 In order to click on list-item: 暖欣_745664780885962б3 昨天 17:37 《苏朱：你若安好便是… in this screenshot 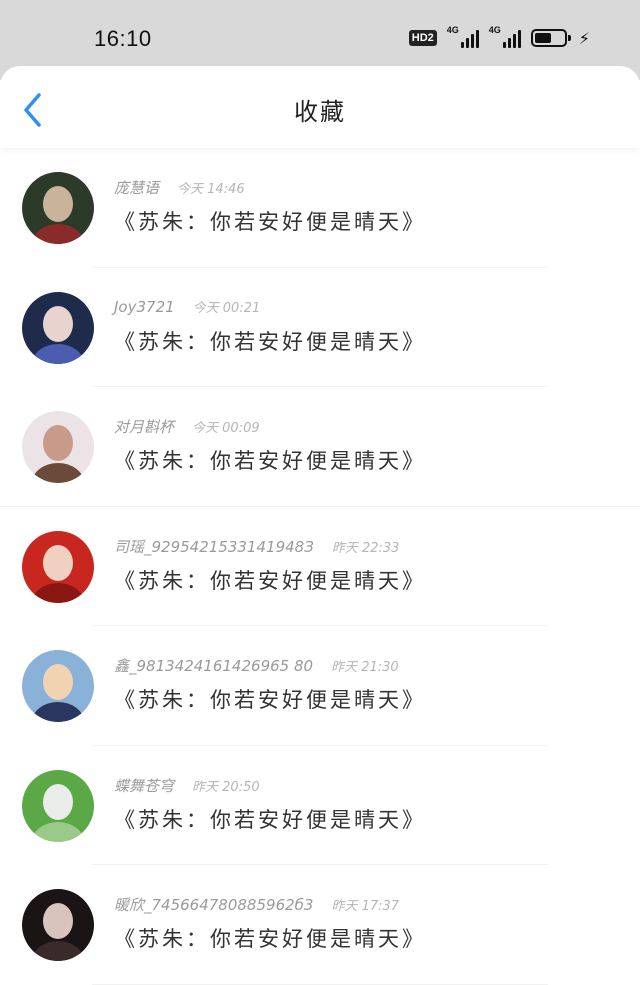, I will do `click(320, 925)`.